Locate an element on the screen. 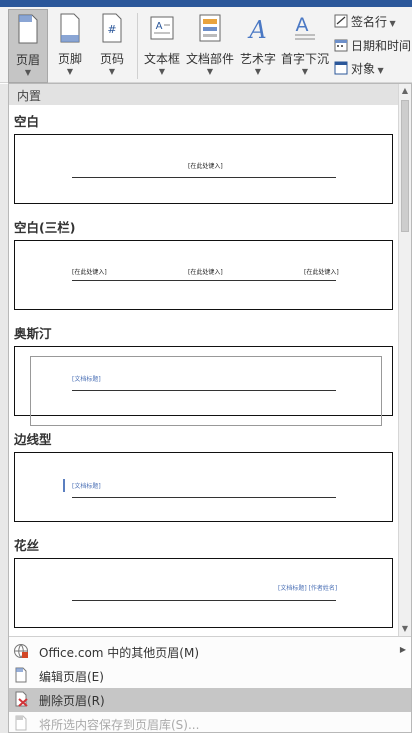 The width and height of the screenshot is (412, 733). menu-item-more-headers: Office.com 中的其他页眉(M) ▶ is located at coordinates (210, 652).